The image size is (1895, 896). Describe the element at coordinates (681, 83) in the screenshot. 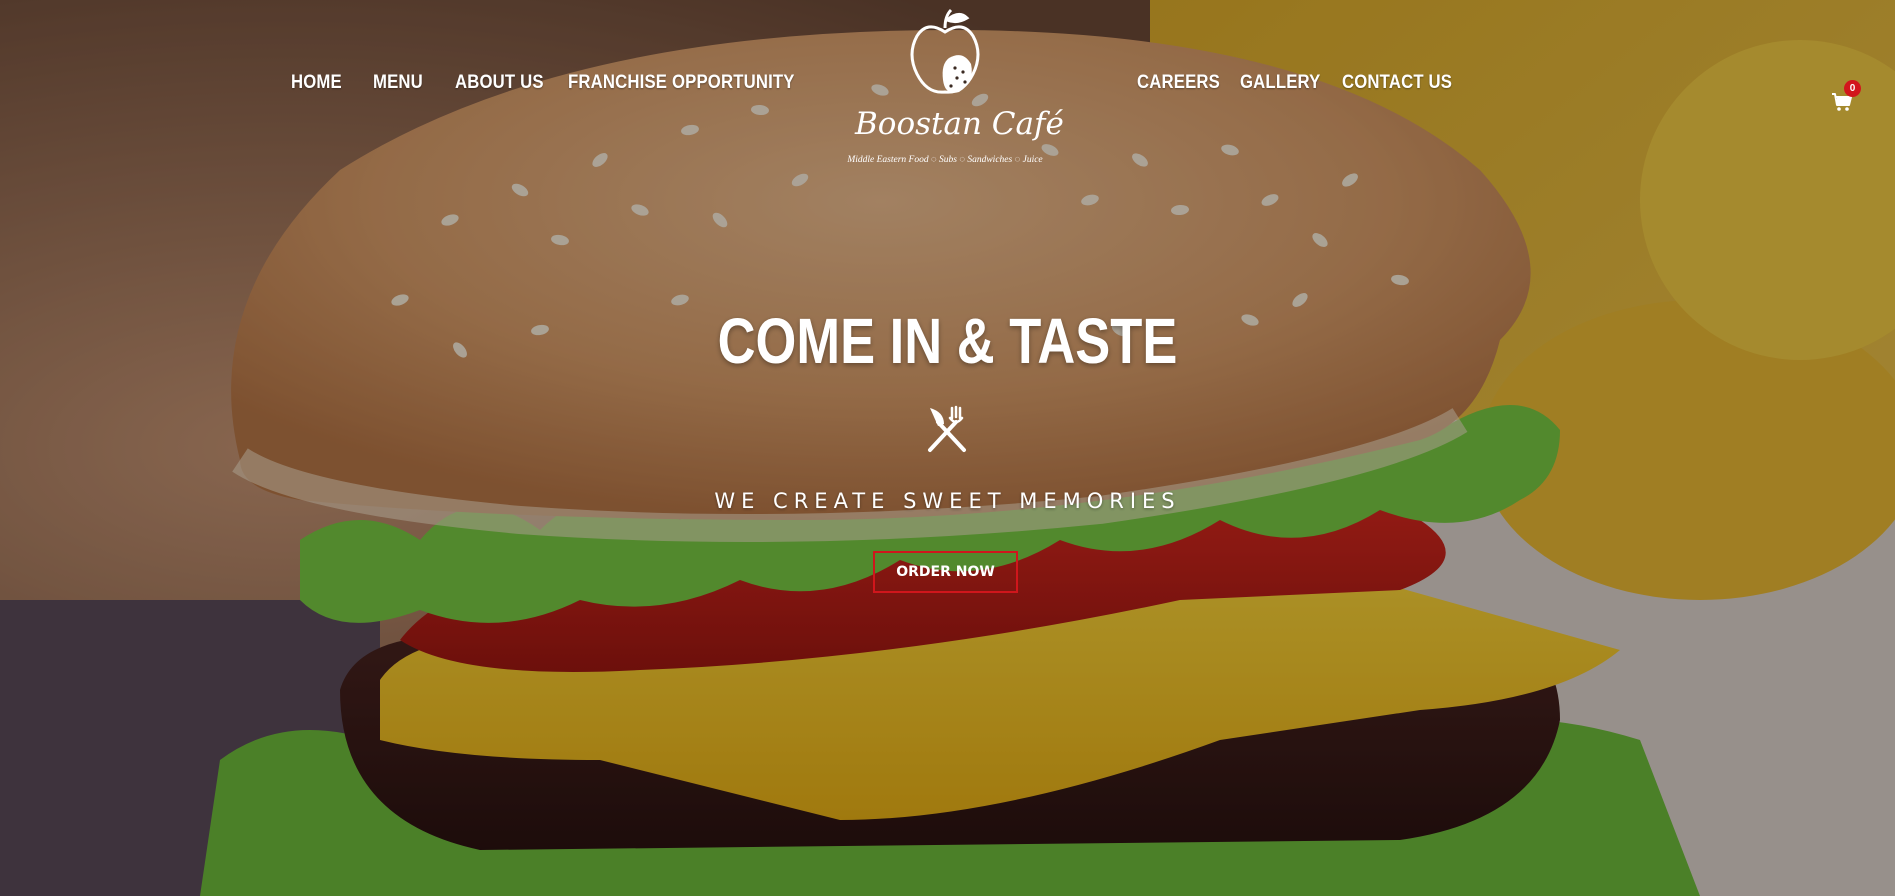

I see `nav-franchise-opportunity: FRANCHISE OPPORTUNITY` at that location.